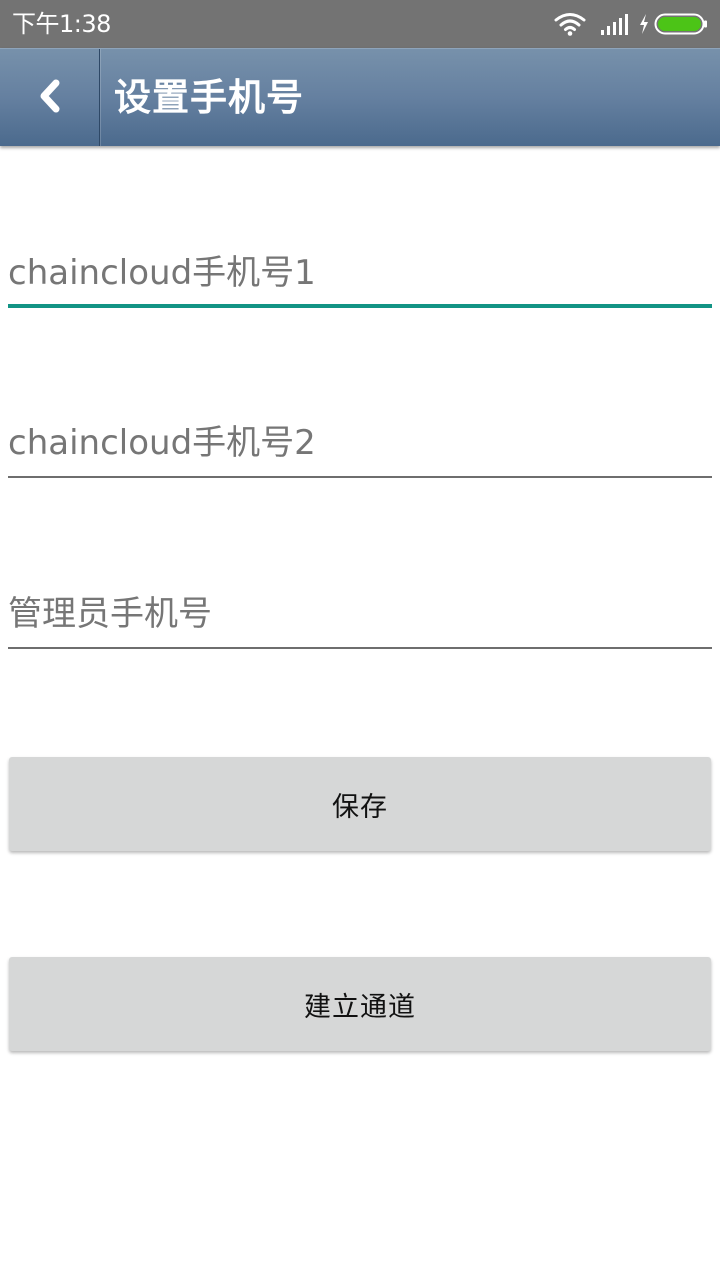 The width and height of the screenshot is (720, 1280). Describe the element at coordinates (209, 97) in the screenshot. I see `page-title: 设置手机号` at that location.